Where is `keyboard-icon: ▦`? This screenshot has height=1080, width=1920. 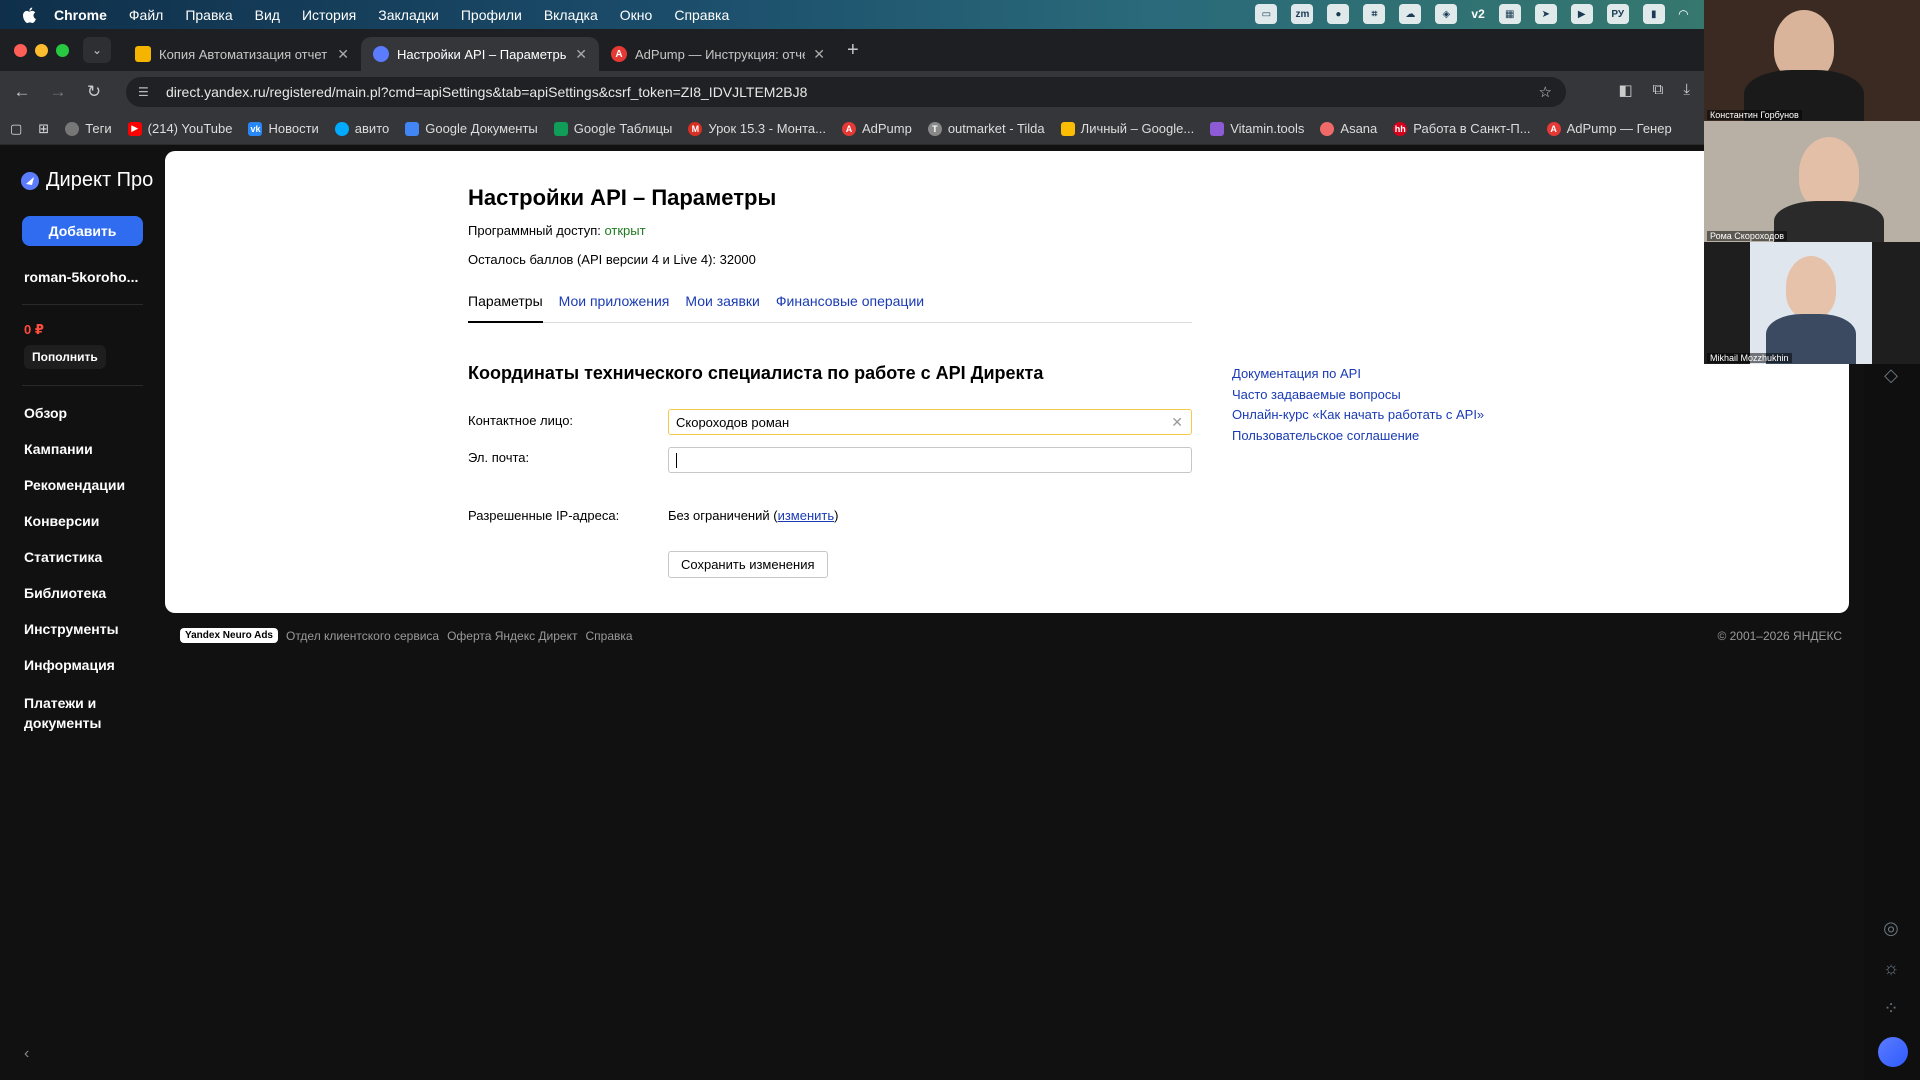 keyboard-icon: ▦ is located at coordinates (1509, 14).